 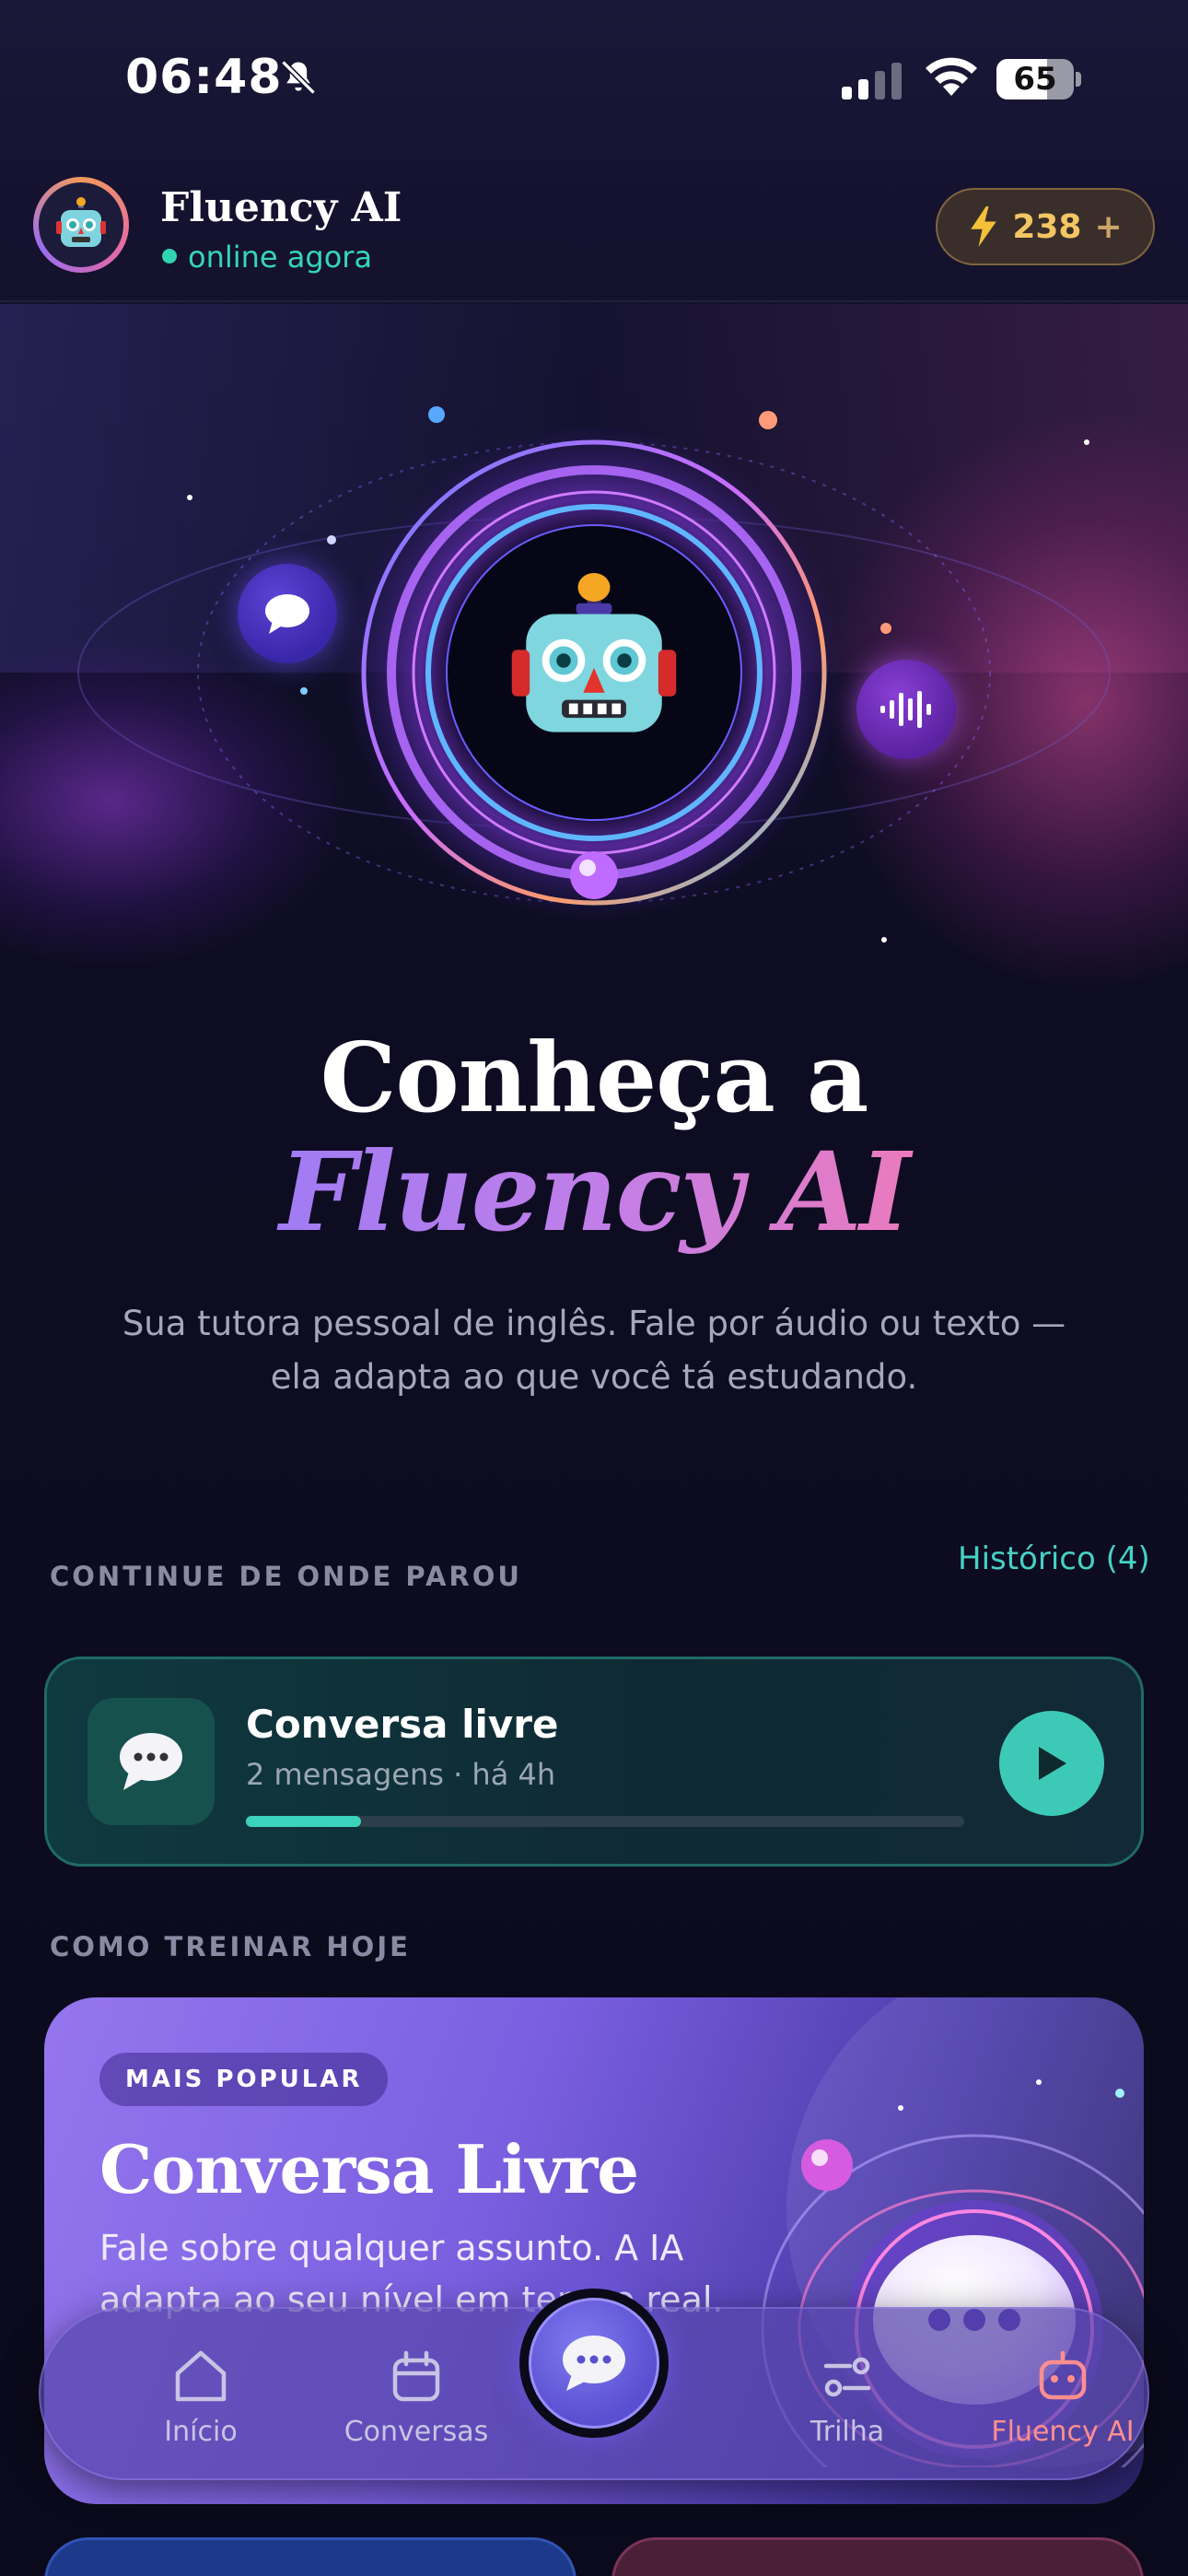 What do you see at coordinates (280, 257) in the screenshot?
I see `online-status-text: online agora` at bounding box center [280, 257].